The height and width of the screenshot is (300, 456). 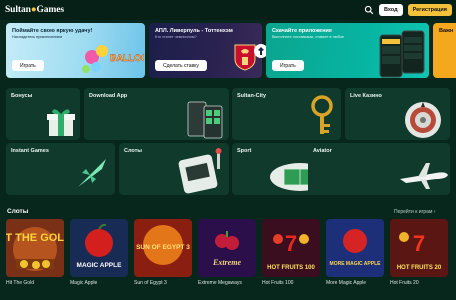 I want to click on banner-title: Скачайте приложение, so click(x=302, y=31).